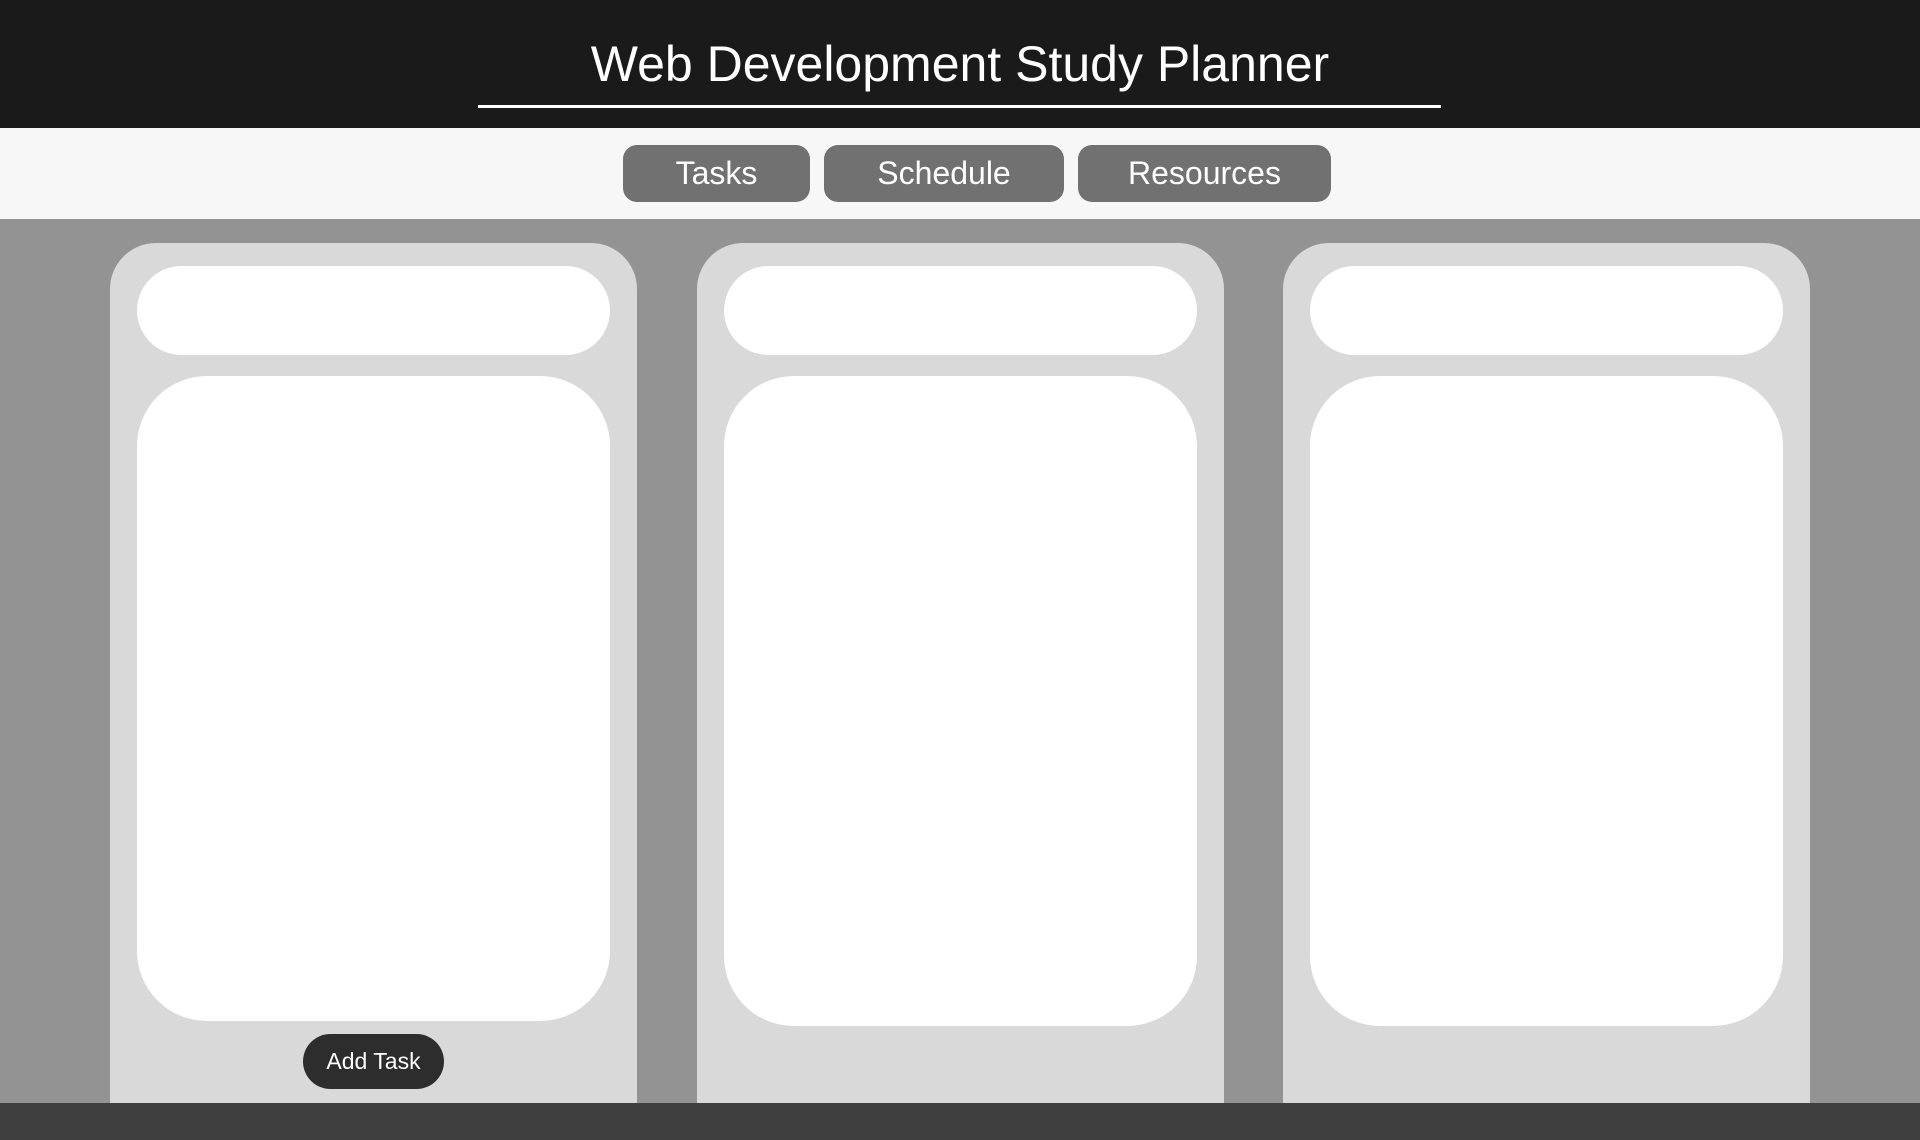  I want to click on column-1-header, so click(373, 310).